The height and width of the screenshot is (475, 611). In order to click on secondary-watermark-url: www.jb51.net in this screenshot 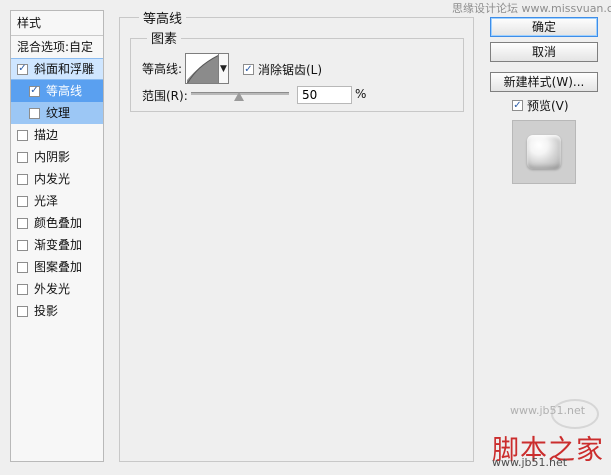, I will do `click(548, 410)`.